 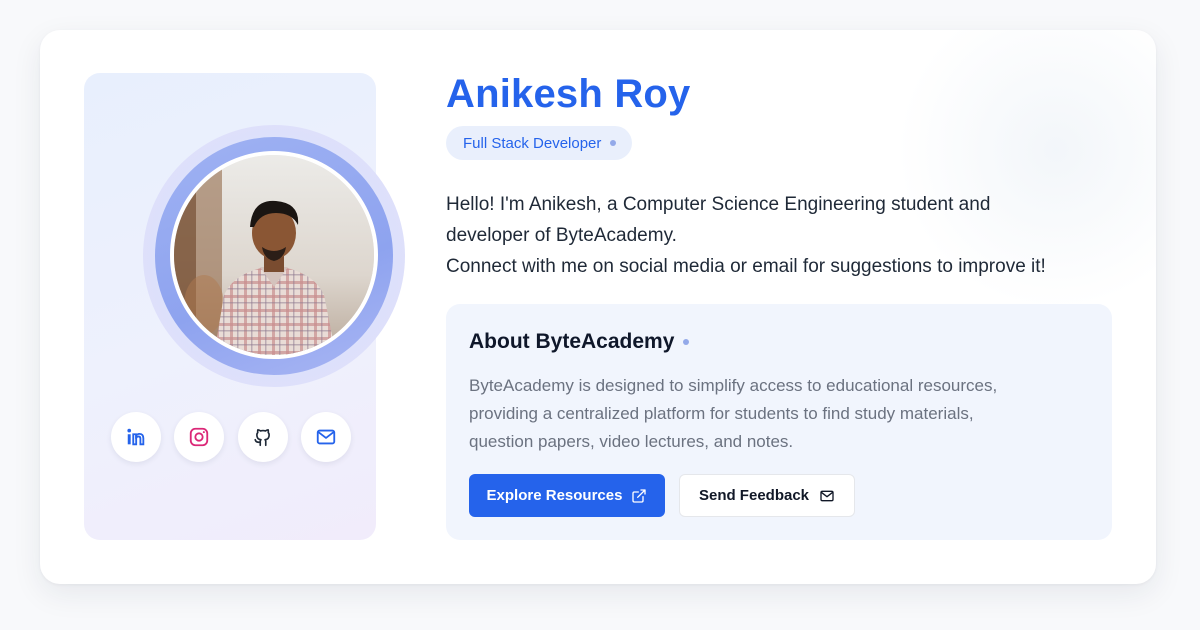 I want to click on github-icon, so click(x=262, y=438).